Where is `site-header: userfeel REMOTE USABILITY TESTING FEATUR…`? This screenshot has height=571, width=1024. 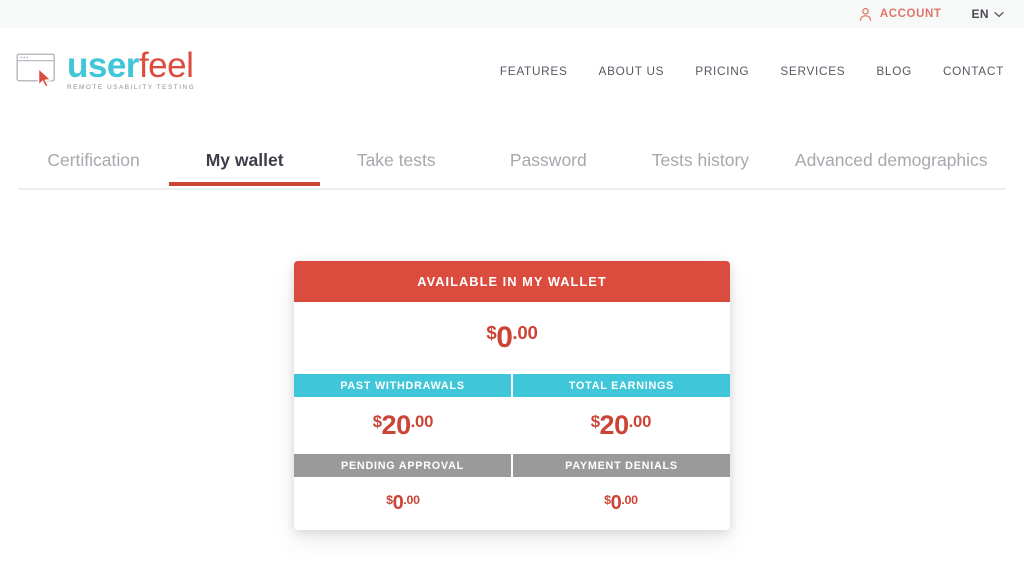
site-header: userfeel REMOTE USABILITY TESTING FEATUR… is located at coordinates (512, 70).